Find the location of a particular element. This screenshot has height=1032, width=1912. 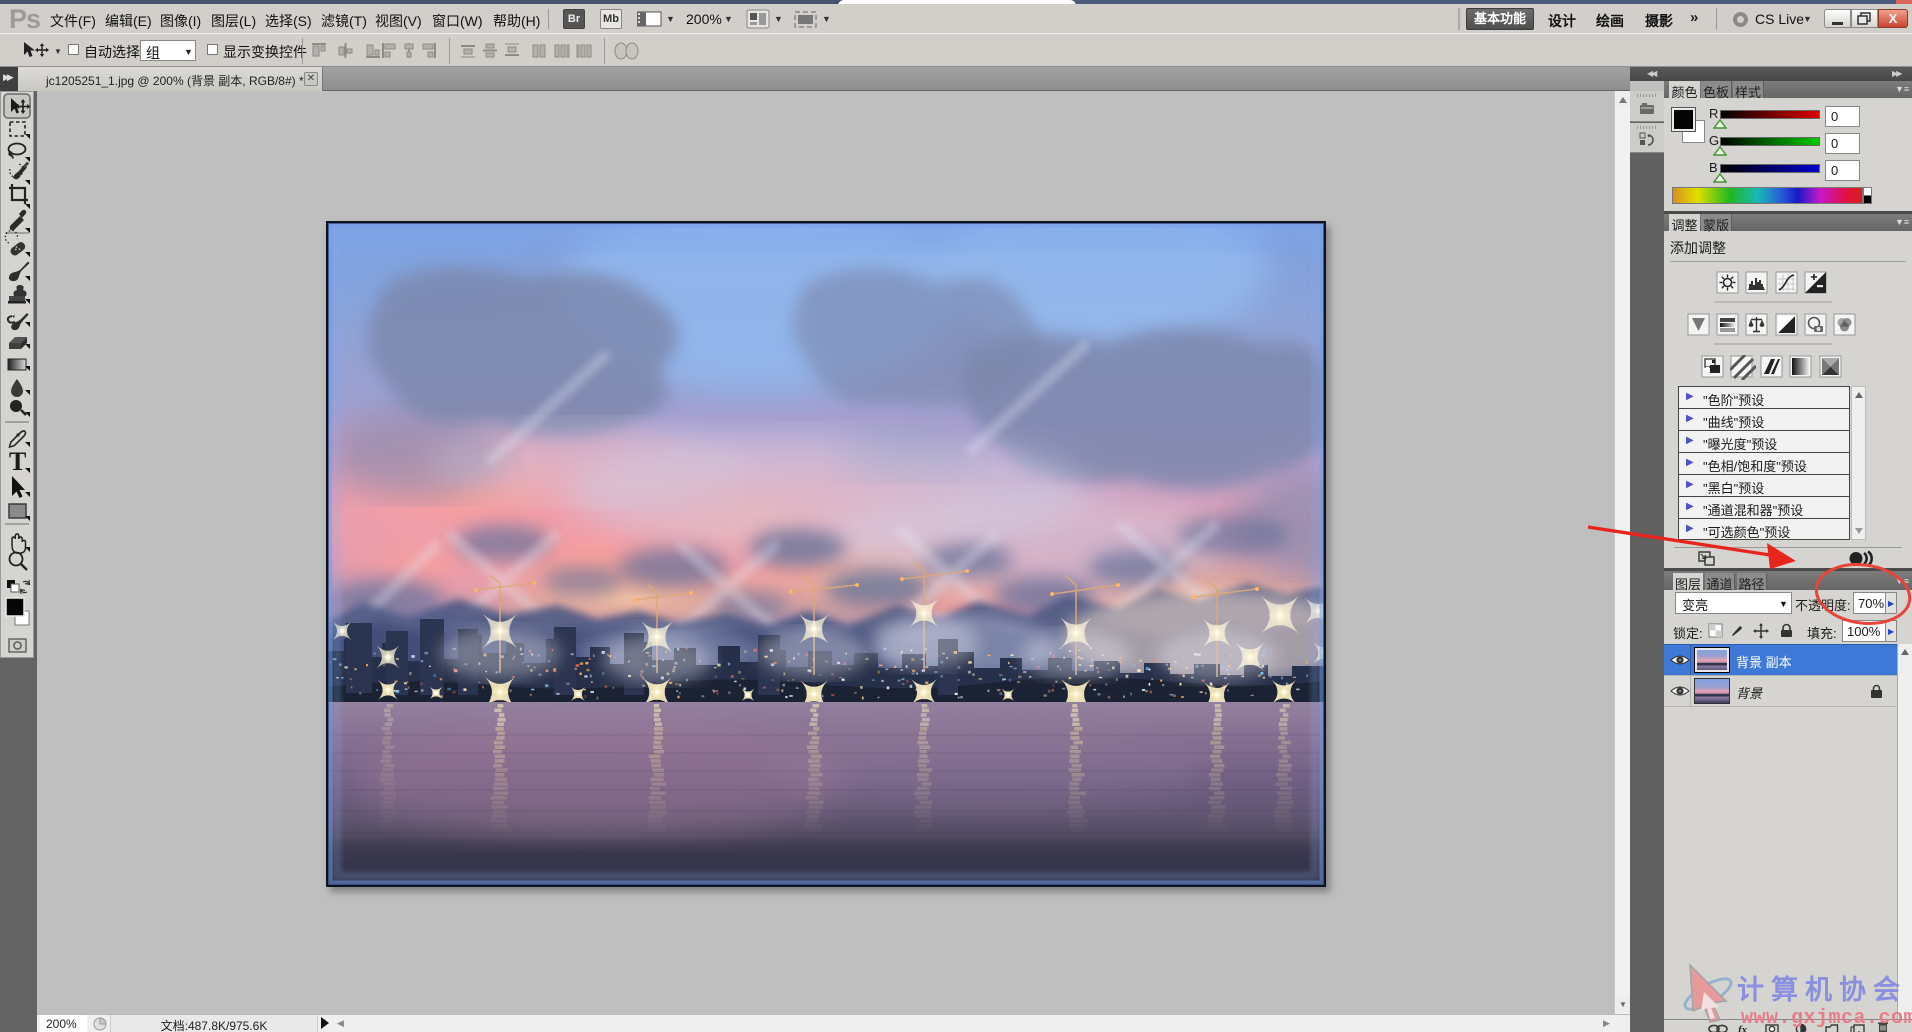

svg-text: 计算机协会 is located at coordinates (1822, 989).